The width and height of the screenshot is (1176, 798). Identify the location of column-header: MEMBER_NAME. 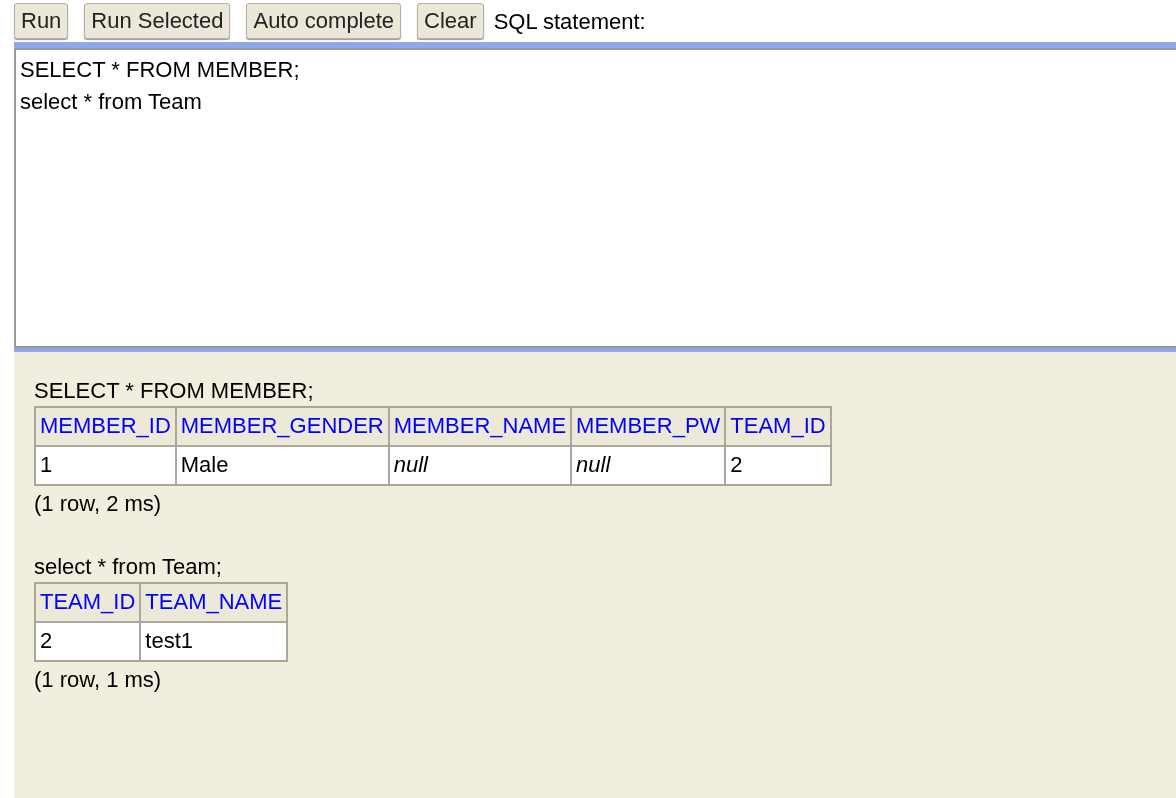
(480, 426).